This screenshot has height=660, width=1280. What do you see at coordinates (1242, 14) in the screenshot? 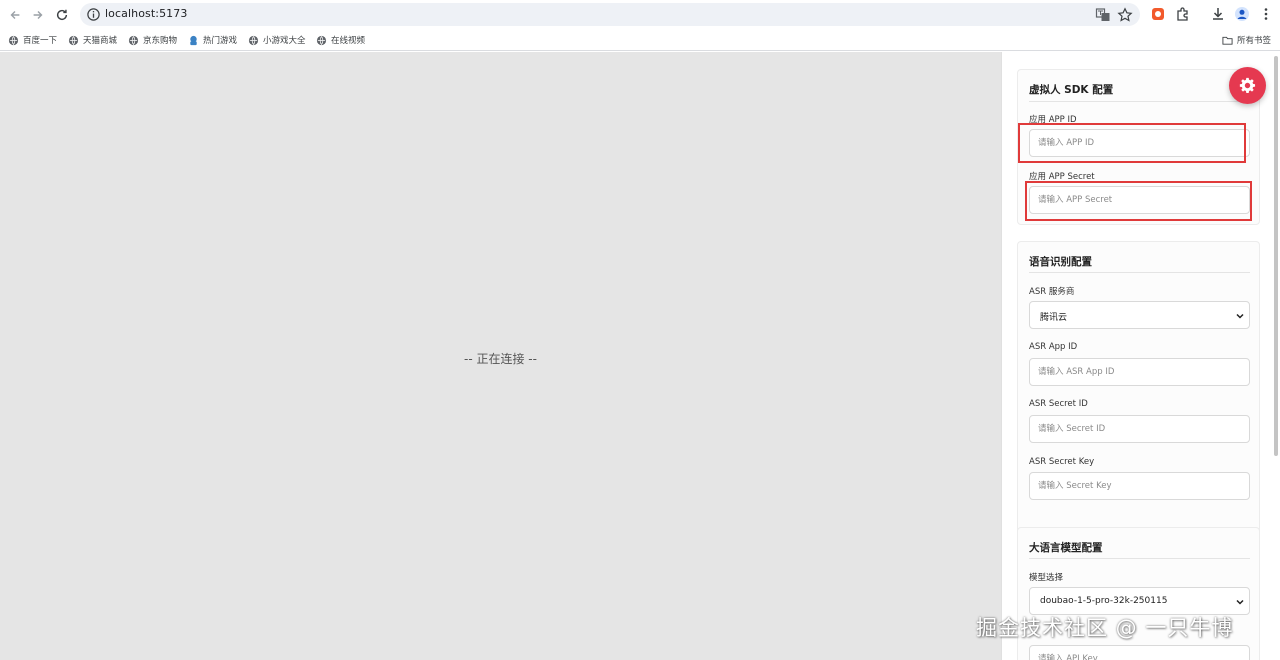
I see `profile-icon` at bounding box center [1242, 14].